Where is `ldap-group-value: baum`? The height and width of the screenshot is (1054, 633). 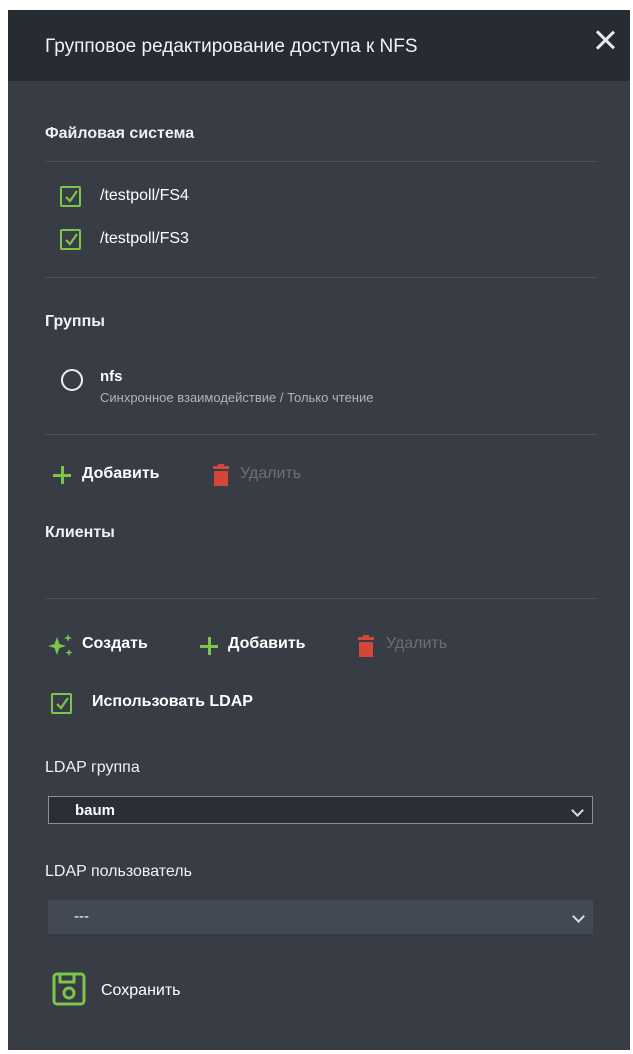 ldap-group-value: baum is located at coordinates (95, 810).